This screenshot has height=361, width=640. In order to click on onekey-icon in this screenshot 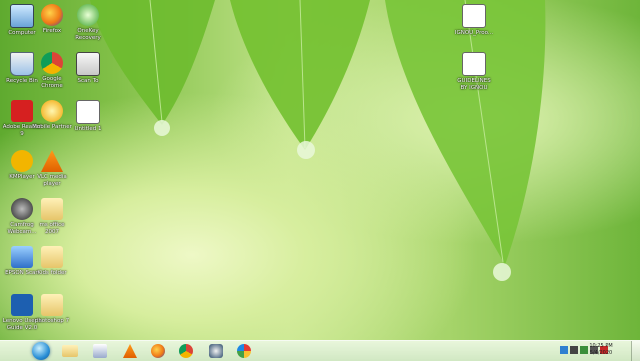, I will do `click(216, 351)`.